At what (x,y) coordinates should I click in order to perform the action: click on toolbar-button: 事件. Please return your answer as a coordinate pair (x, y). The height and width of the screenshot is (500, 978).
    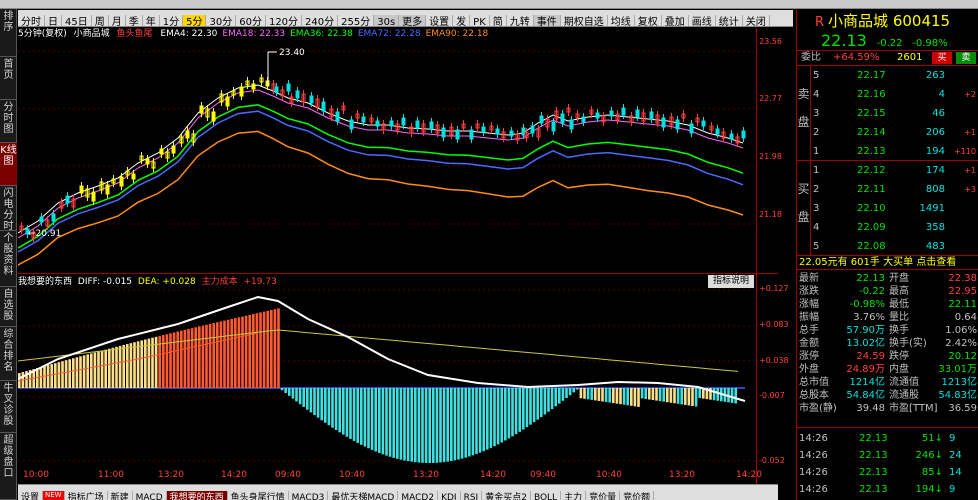
    Looking at the image, I should click on (547, 20).